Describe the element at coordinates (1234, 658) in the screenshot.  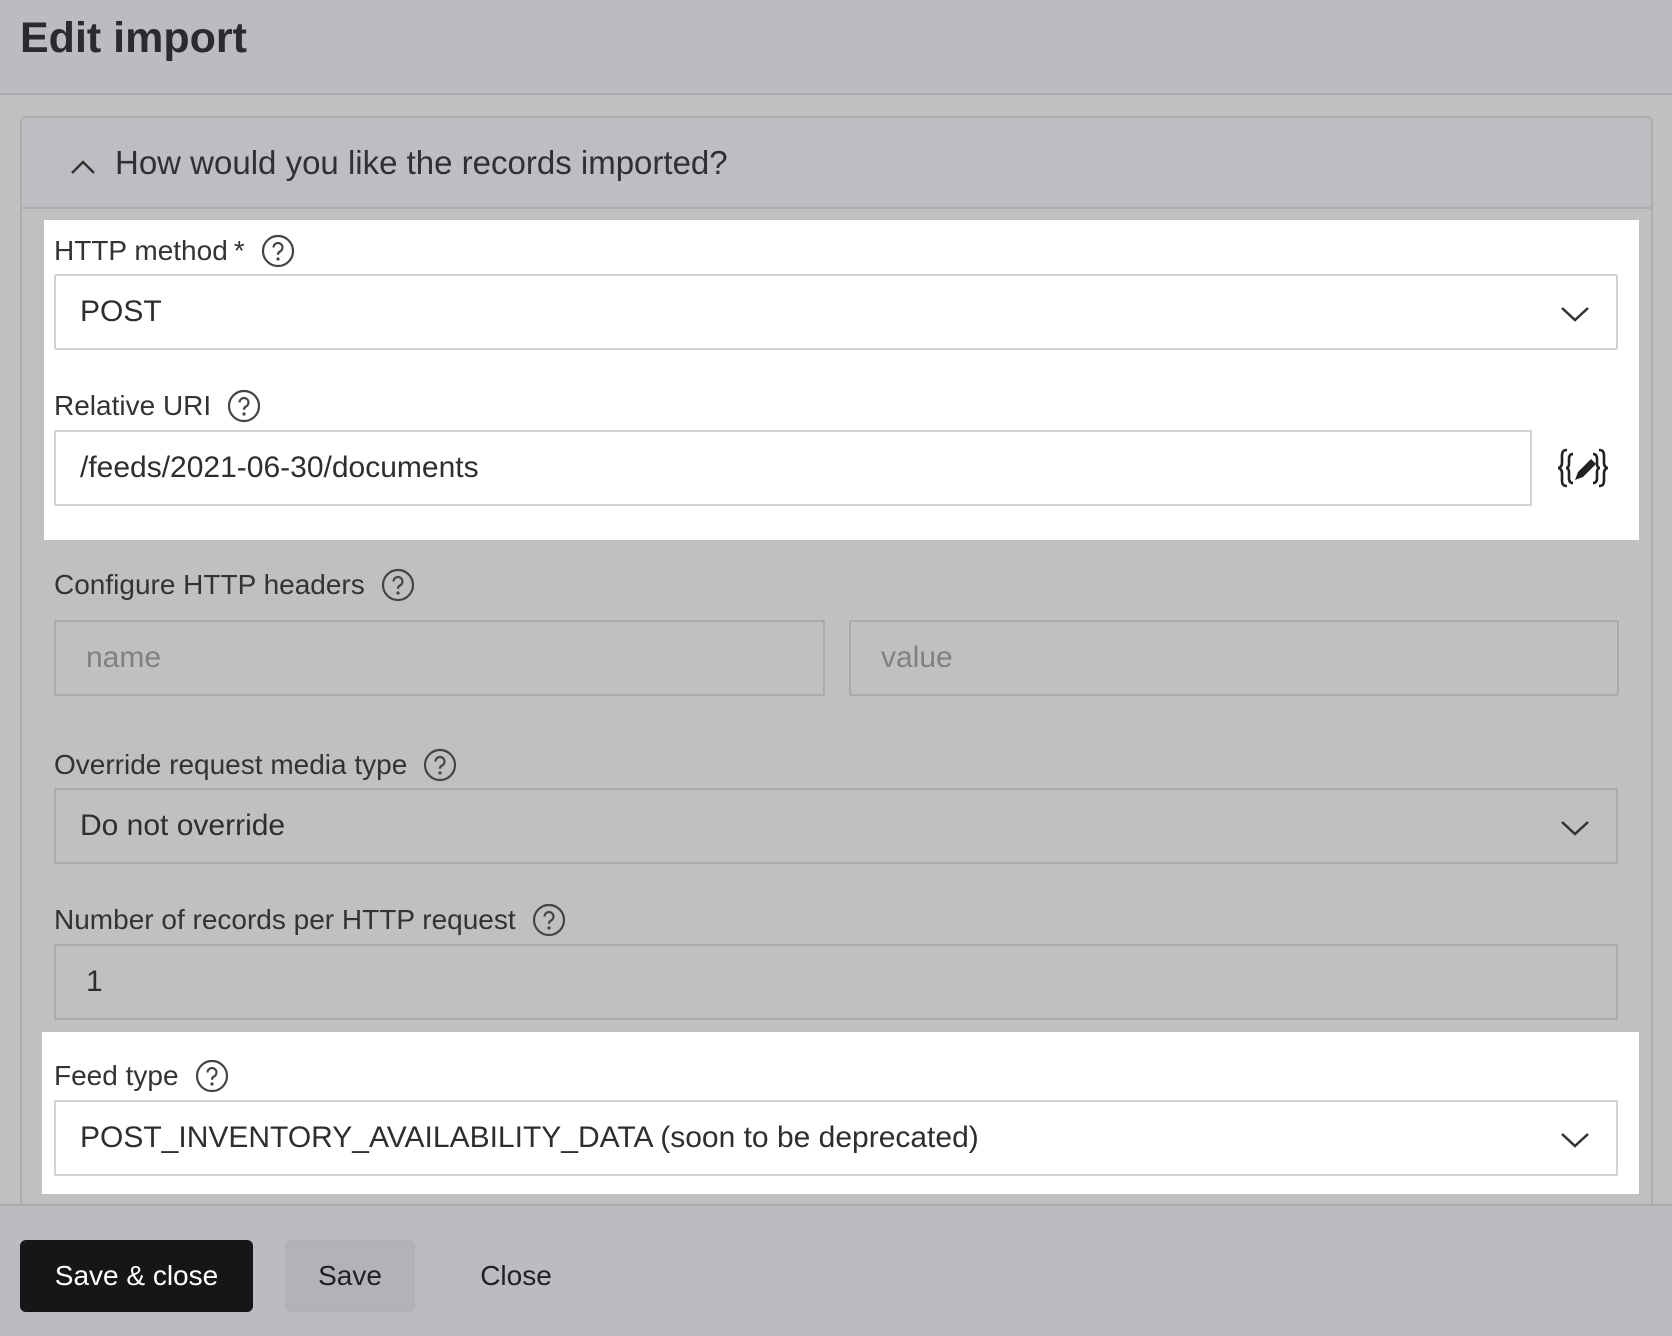
I see `header-value-input: value` at that location.